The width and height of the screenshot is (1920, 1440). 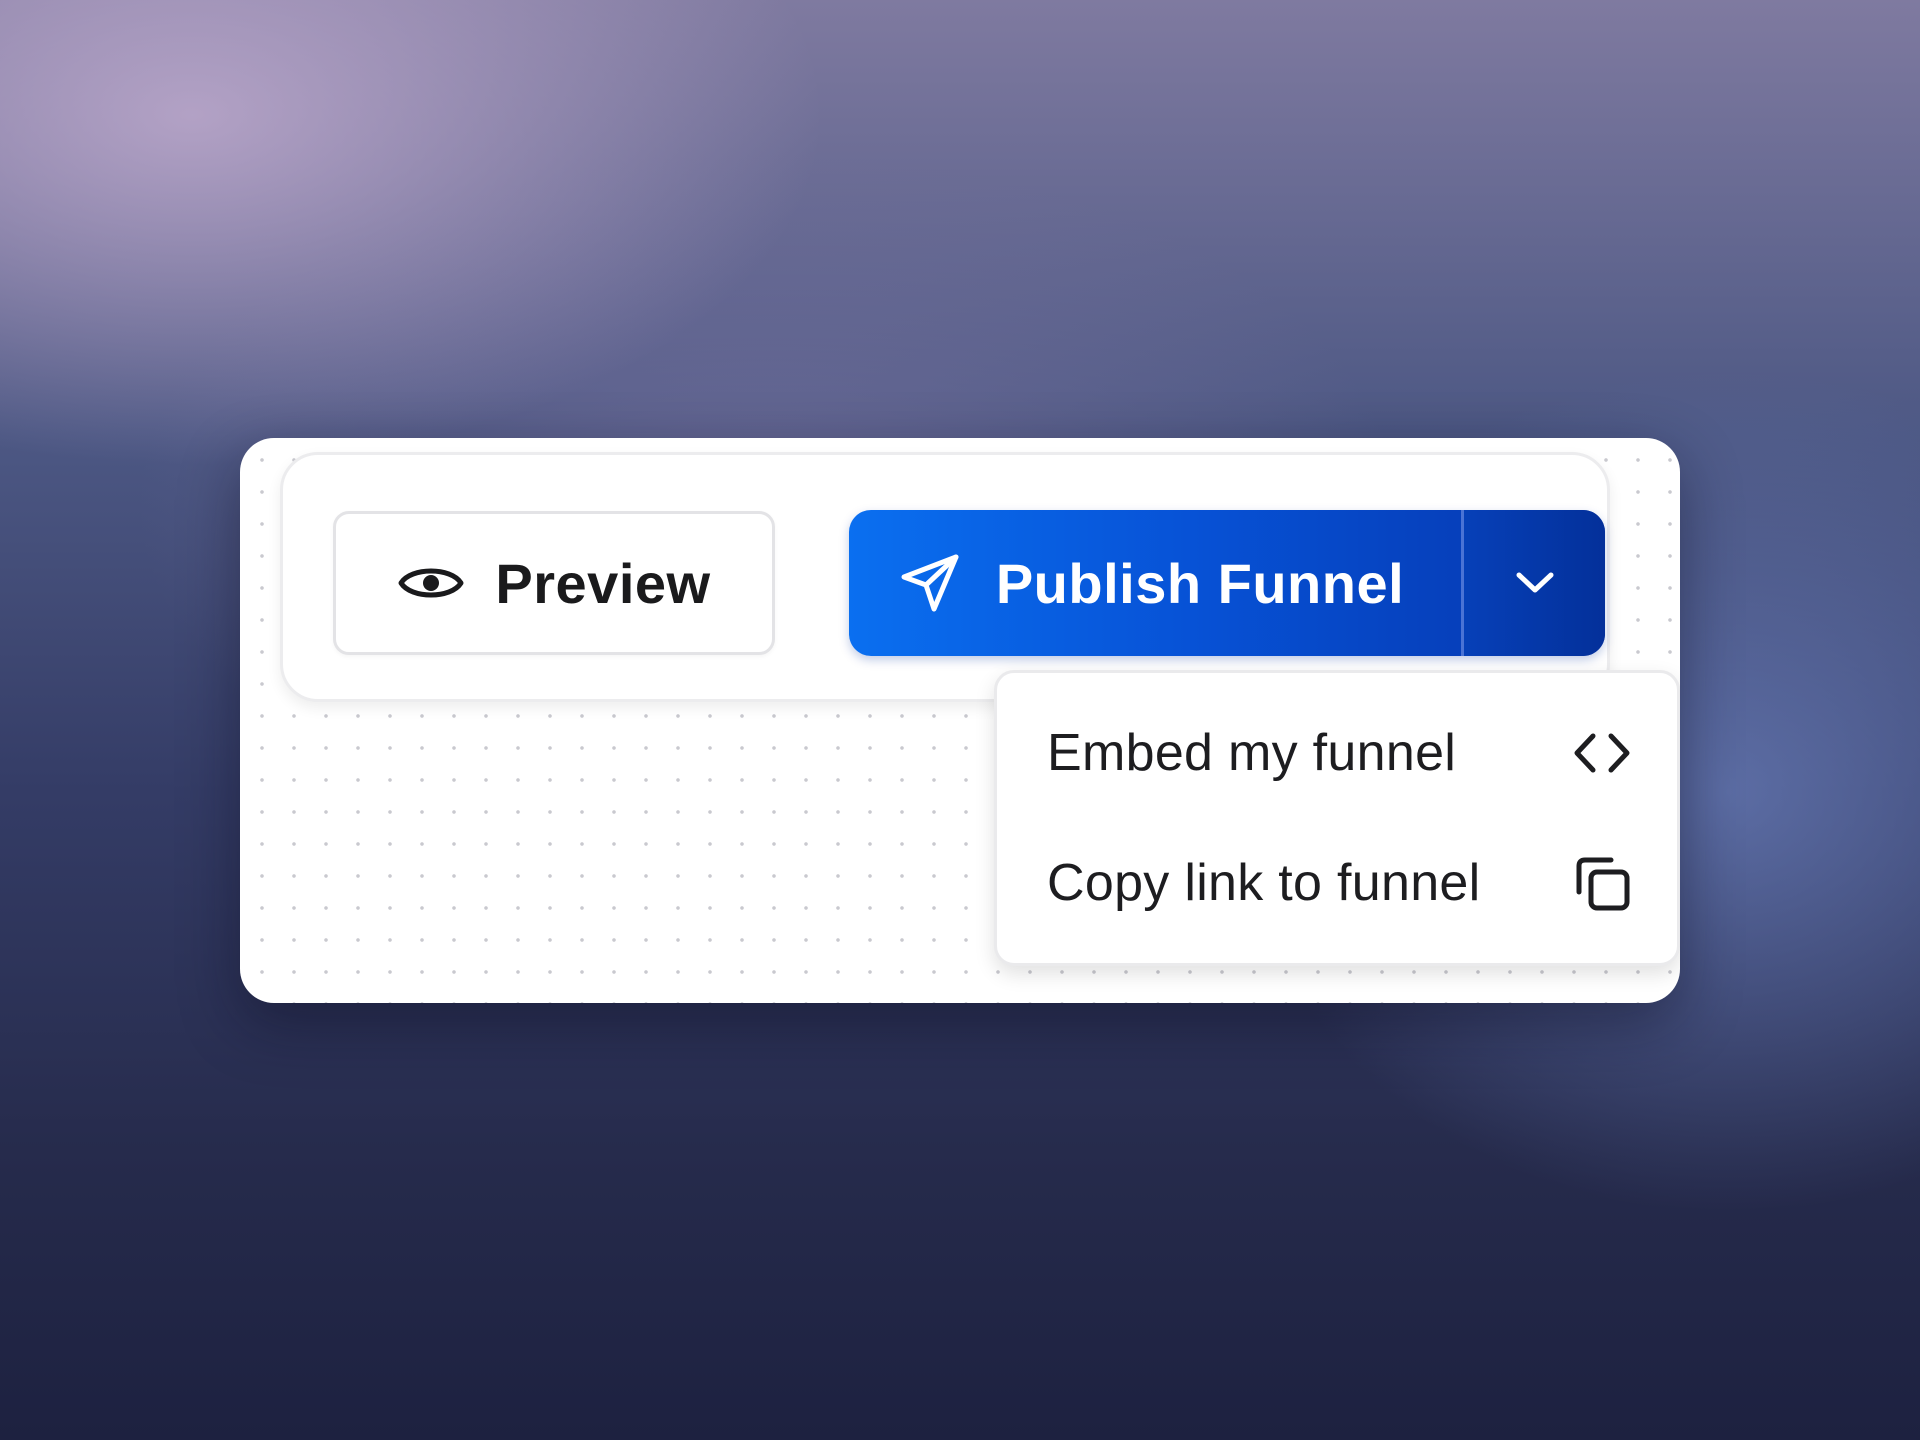 What do you see at coordinates (1252, 753) in the screenshot?
I see `menu-item-label: Embed my funnel` at bounding box center [1252, 753].